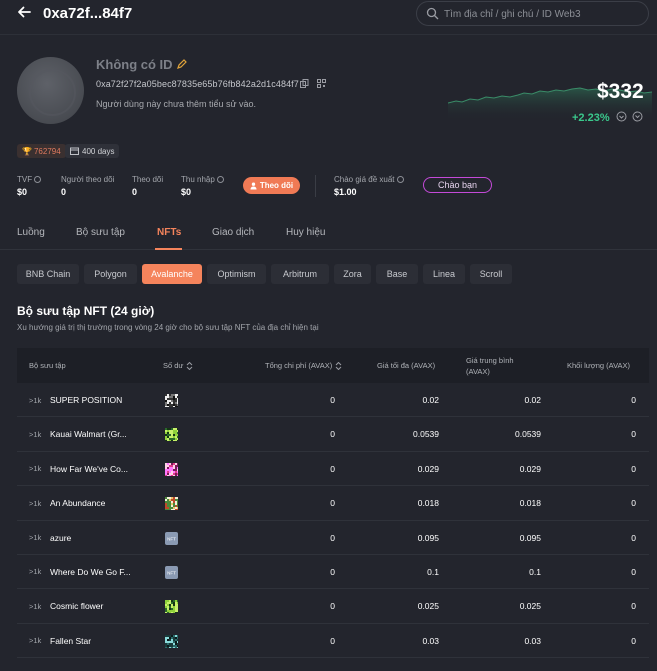 Image resolution: width=657 pixels, height=671 pixels. What do you see at coordinates (182, 64) in the screenshot?
I see `edit-pencil-icon` at bounding box center [182, 64].